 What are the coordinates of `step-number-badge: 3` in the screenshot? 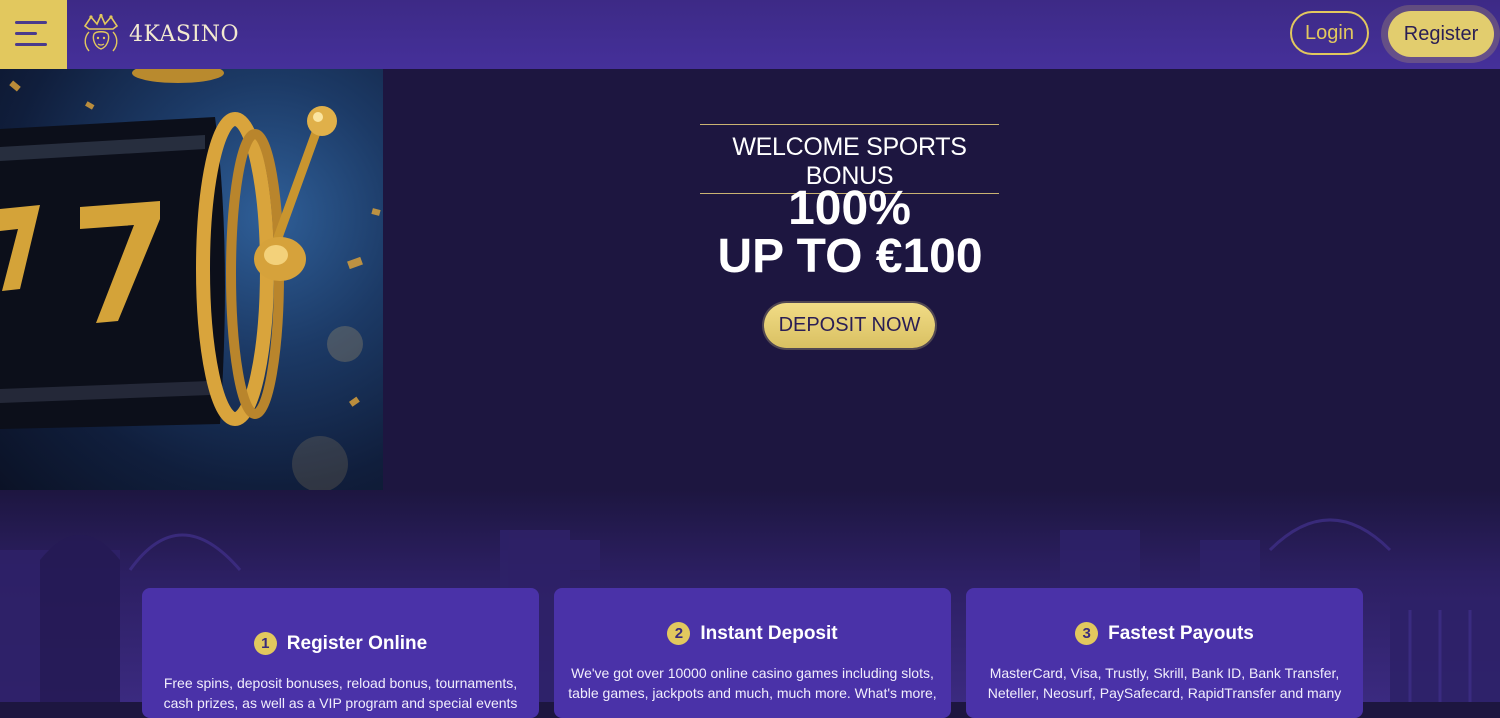 It's located at (1087, 633).